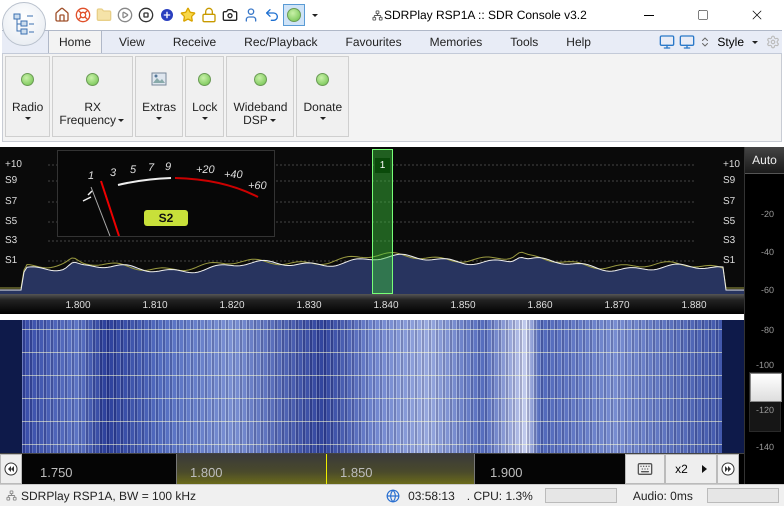 This screenshot has width=784, height=506. What do you see at coordinates (506, 473) in the screenshot?
I see `frequency-label: 1.900` at bounding box center [506, 473].